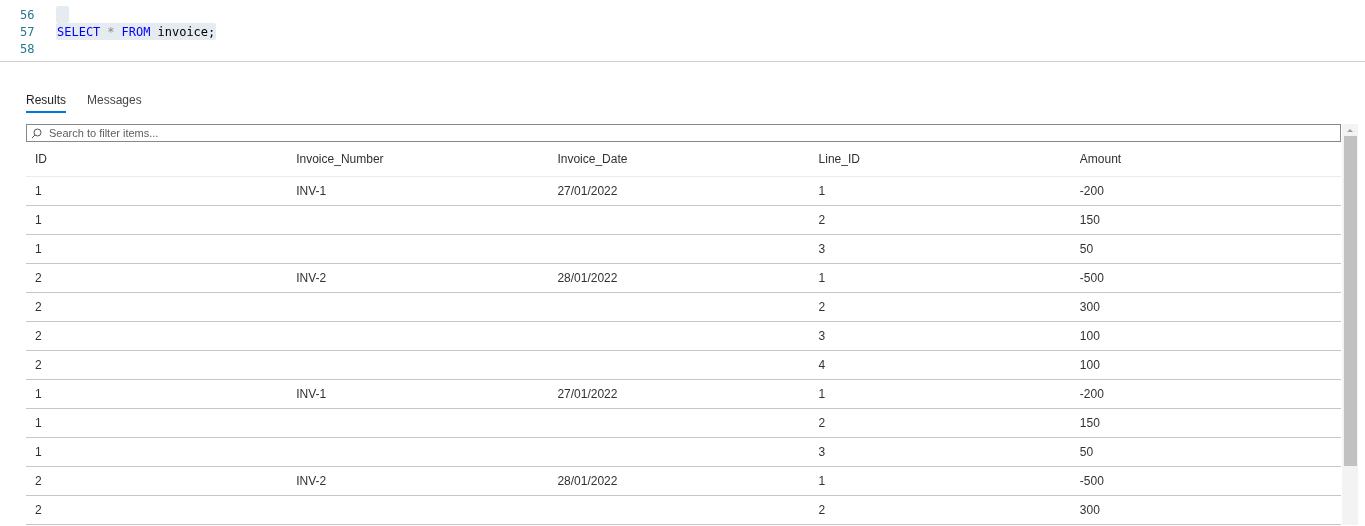 The image size is (1365, 526). I want to click on column-header: Invoice_Number, so click(427, 159).